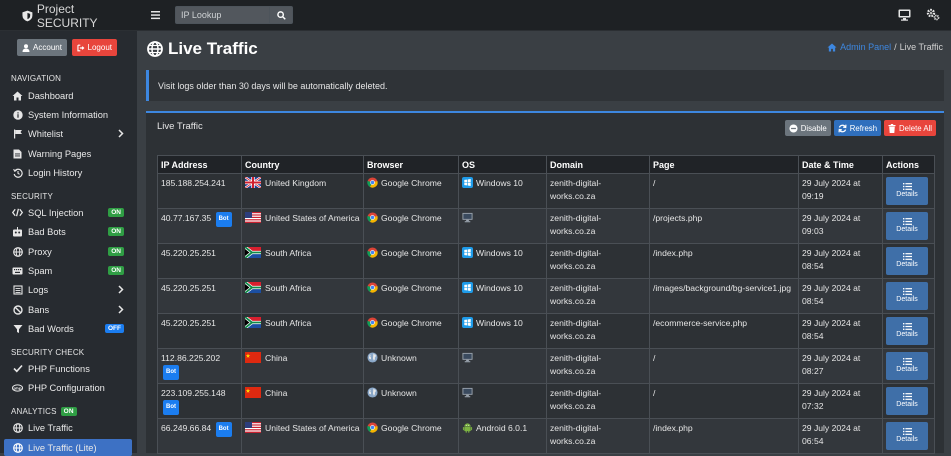  Describe the element at coordinates (190, 358) in the screenshot. I see `ip-address: 112.86.225.202` at that location.